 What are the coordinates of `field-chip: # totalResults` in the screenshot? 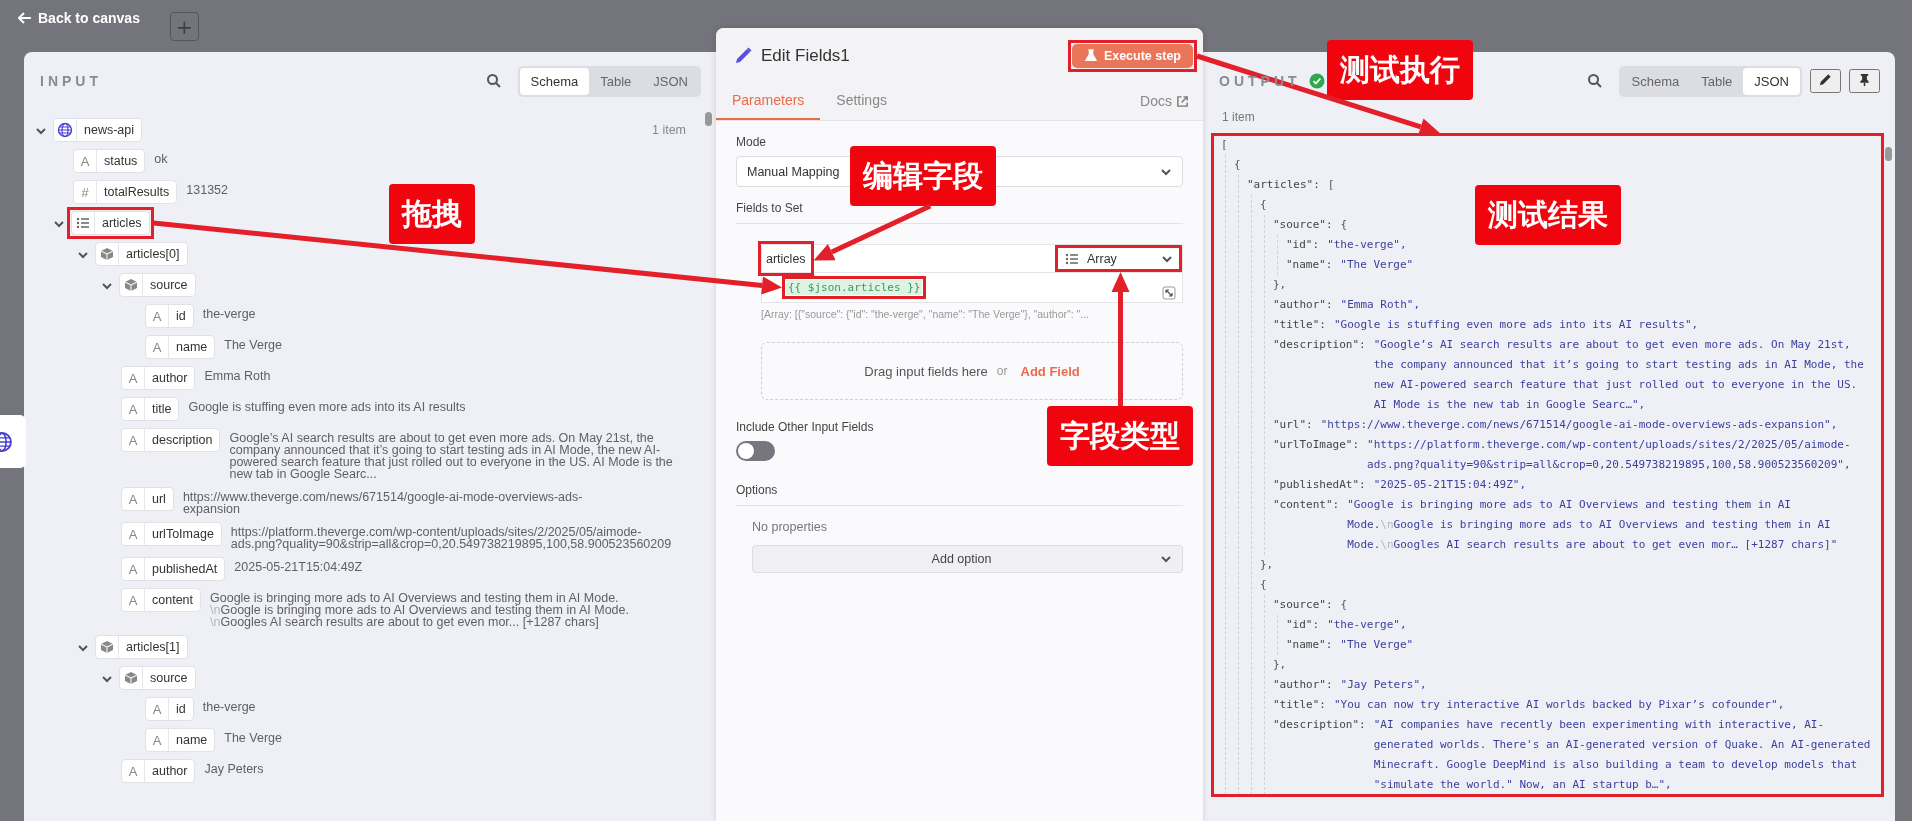 It's located at (125, 192).